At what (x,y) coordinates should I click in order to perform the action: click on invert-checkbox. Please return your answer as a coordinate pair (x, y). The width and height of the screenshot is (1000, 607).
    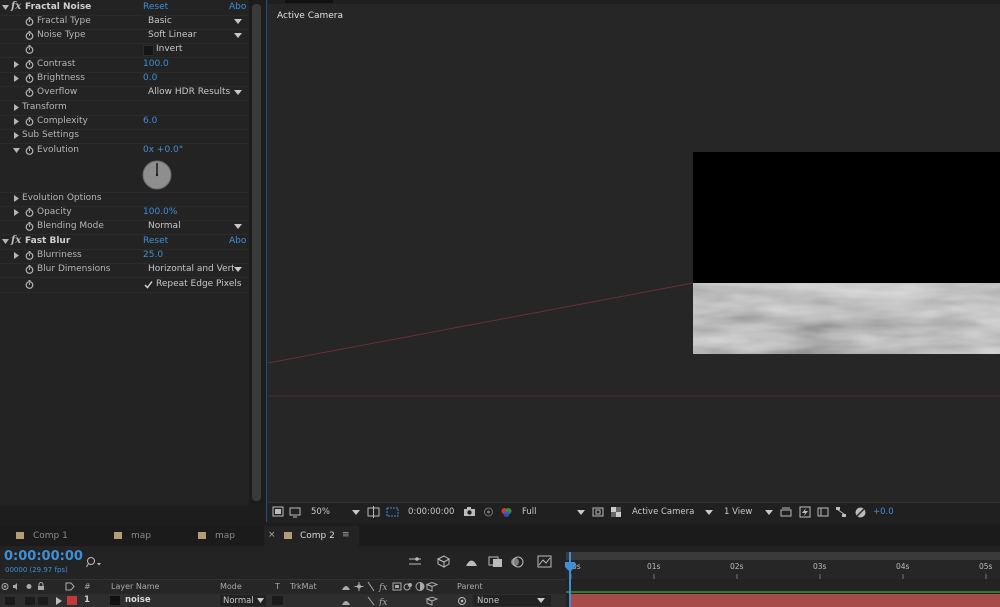
    Looking at the image, I should click on (148, 50).